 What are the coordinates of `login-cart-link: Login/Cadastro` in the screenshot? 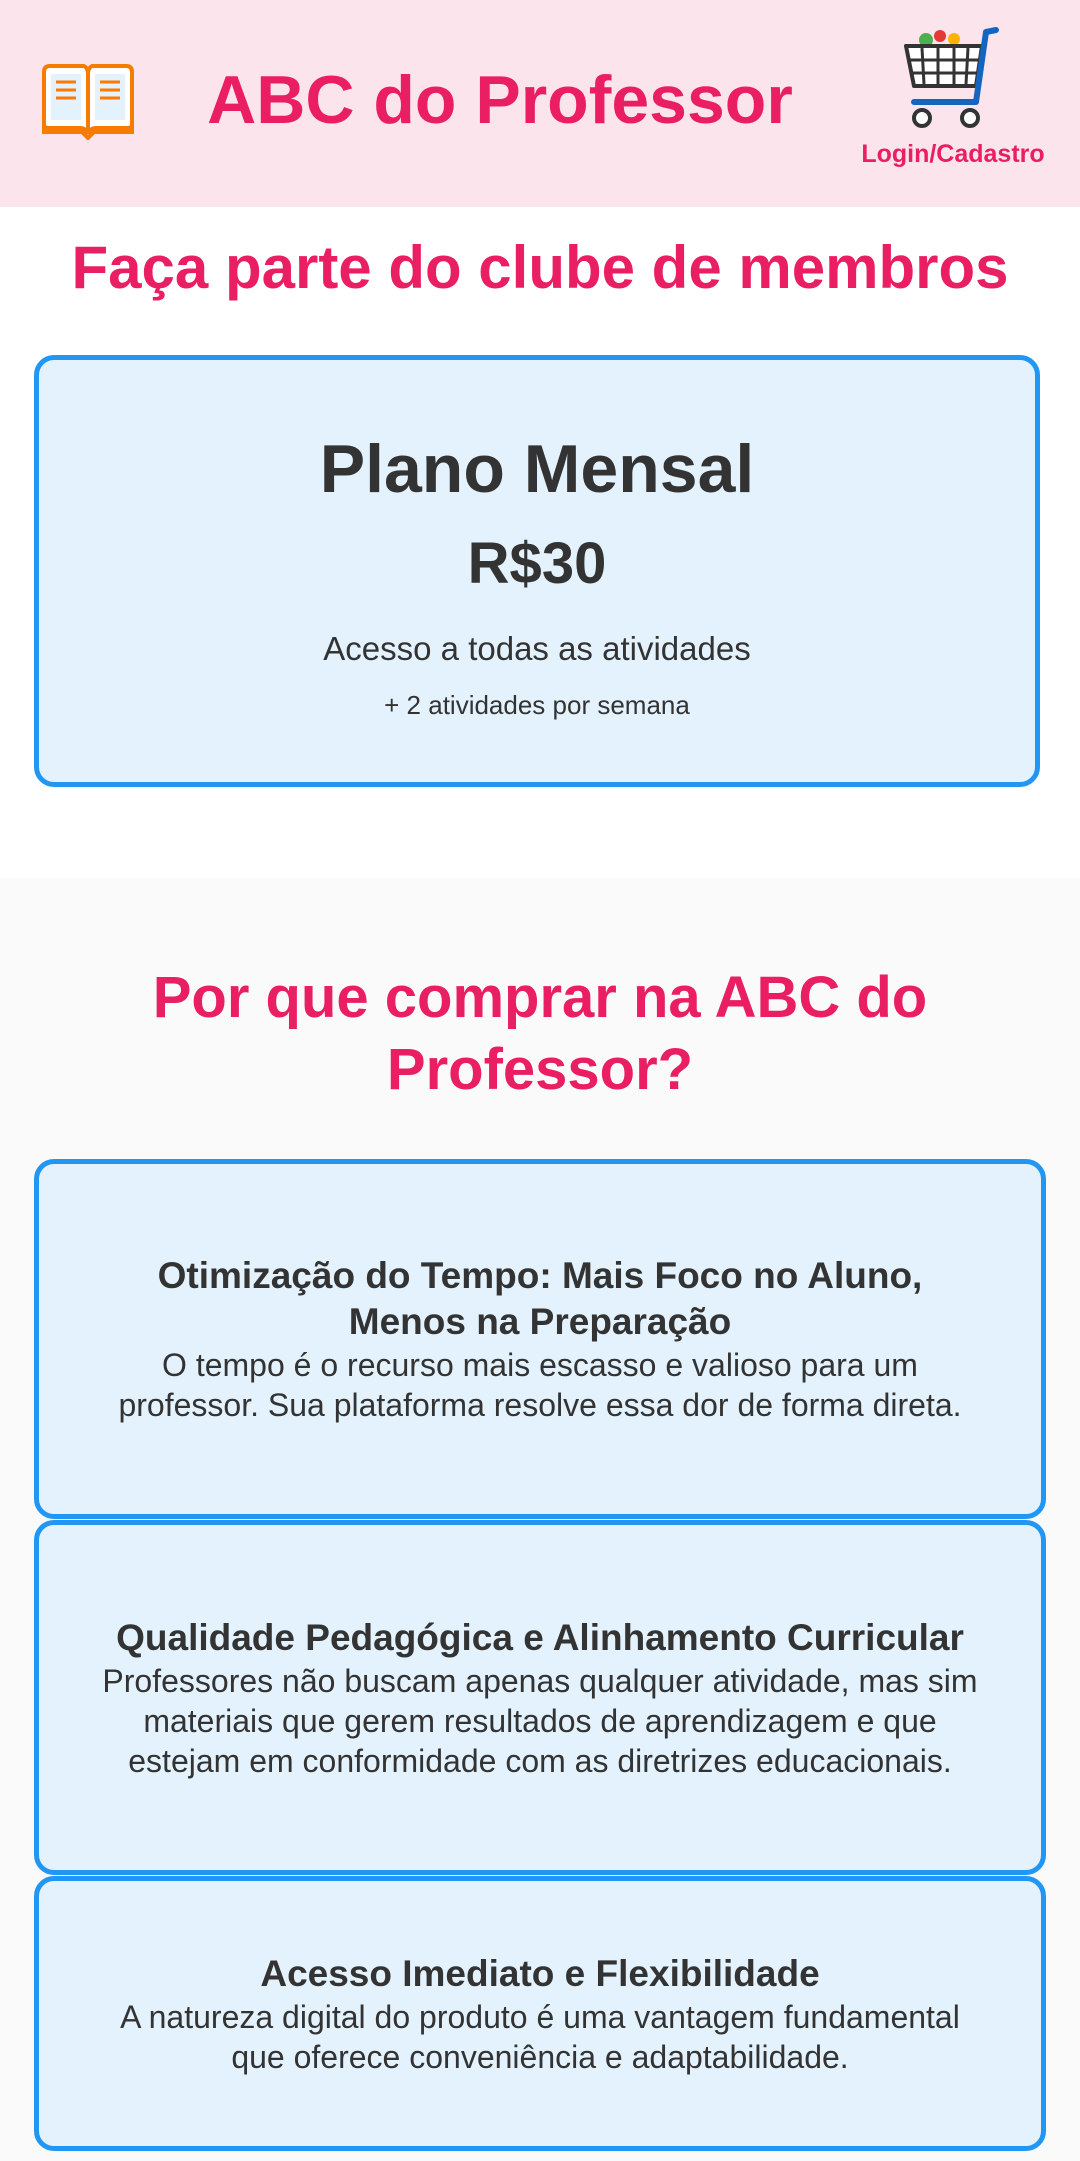 It's located at (953, 99).